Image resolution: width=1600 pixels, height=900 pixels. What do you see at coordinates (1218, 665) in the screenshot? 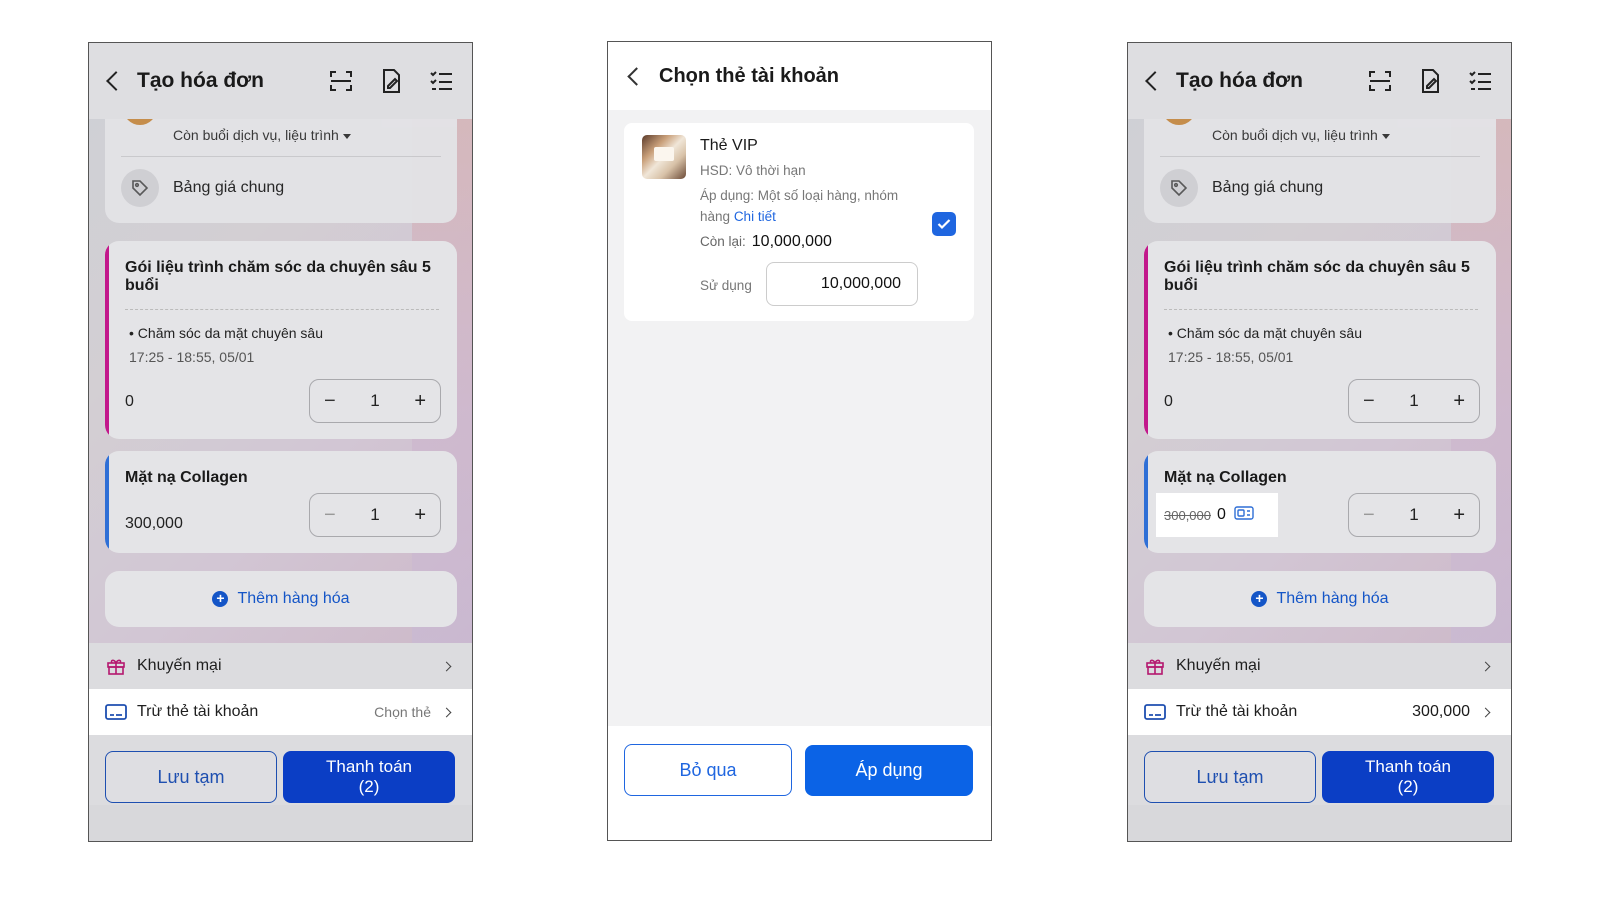
I see `promotion-label: Khuyến mại` at bounding box center [1218, 665].